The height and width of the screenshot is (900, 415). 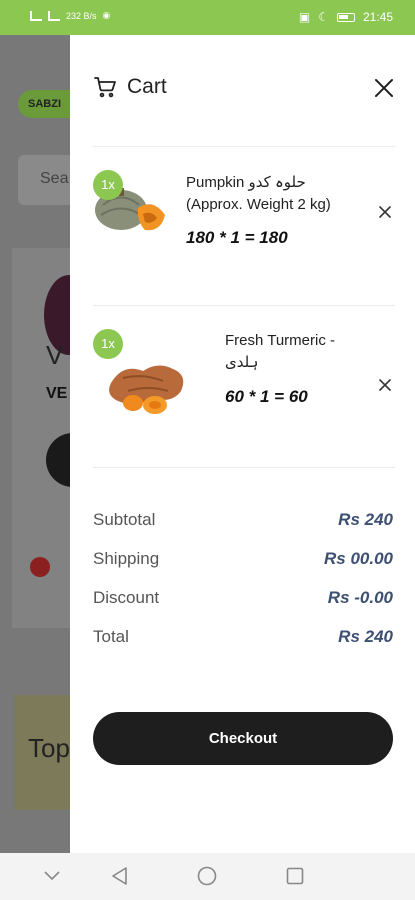 I want to click on cart-item-turmeric: 1x Fresh Turmeric - ہلدی 60 * 1 = 60, so click(x=244, y=400).